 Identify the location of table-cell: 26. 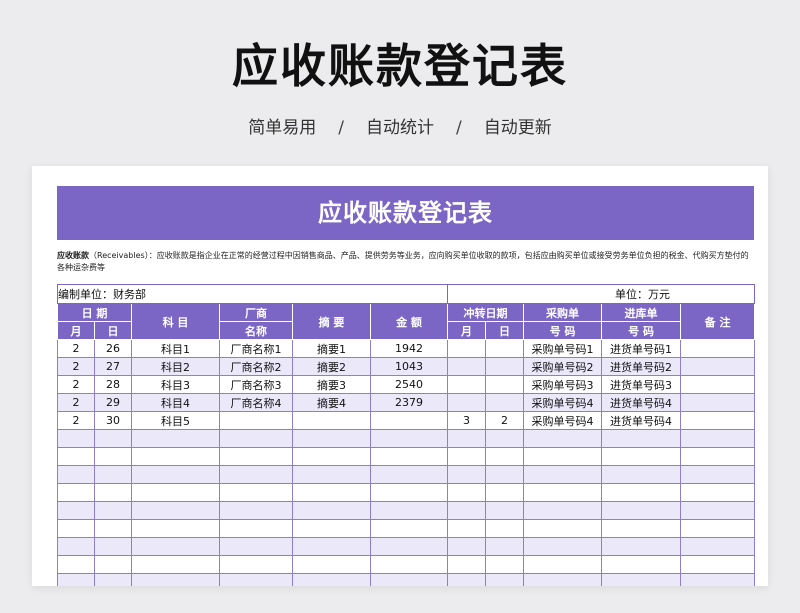
(113, 348).